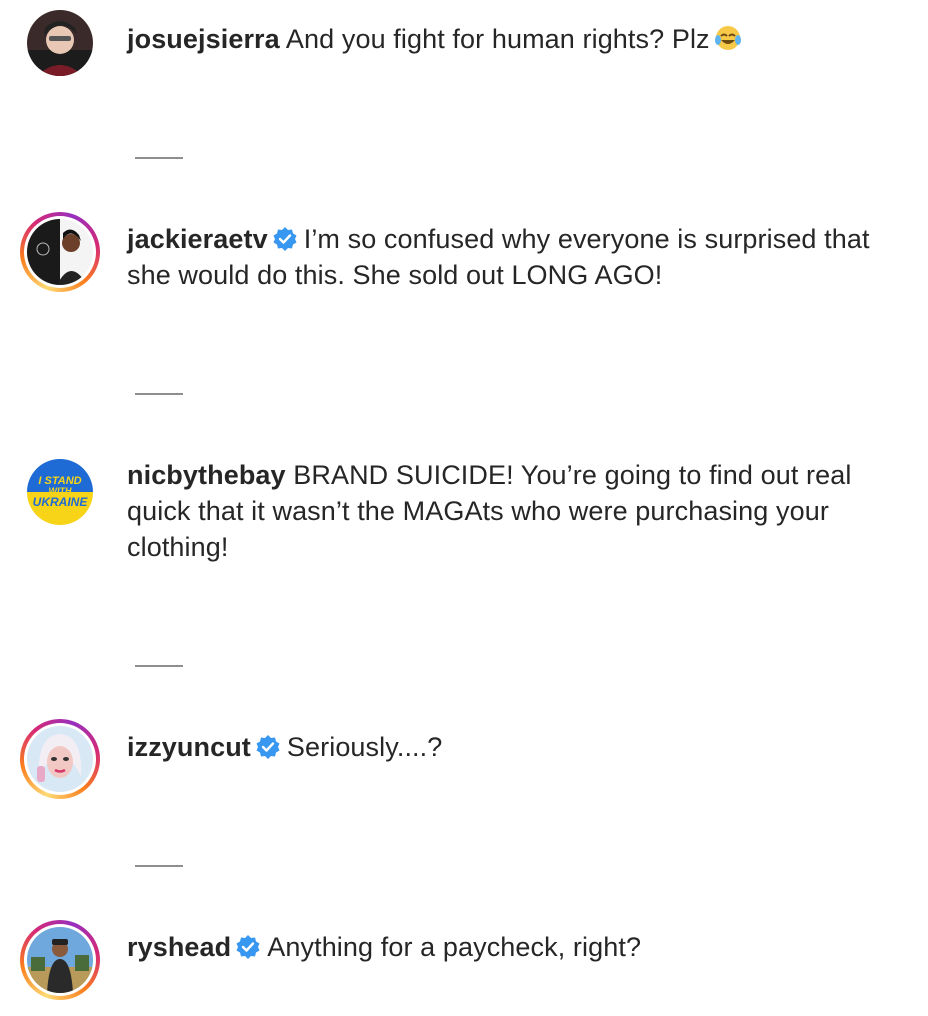 The width and height of the screenshot is (928, 1016). What do you see at coordinates (189, 747) in the screenshot?
I see `comment-username: izzyuncut` at bounding box center [189, 747].